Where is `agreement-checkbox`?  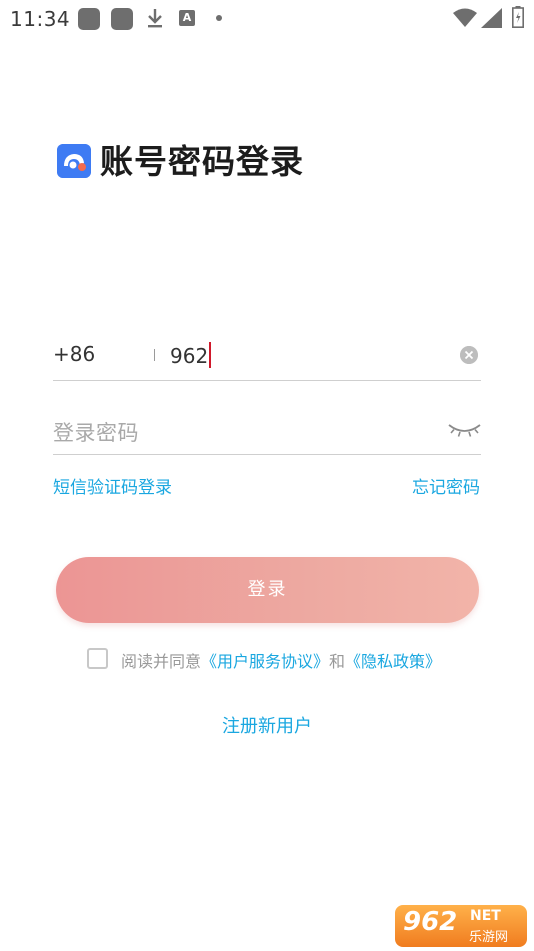 agreement-checkbox is located at coordinates (97, 658).